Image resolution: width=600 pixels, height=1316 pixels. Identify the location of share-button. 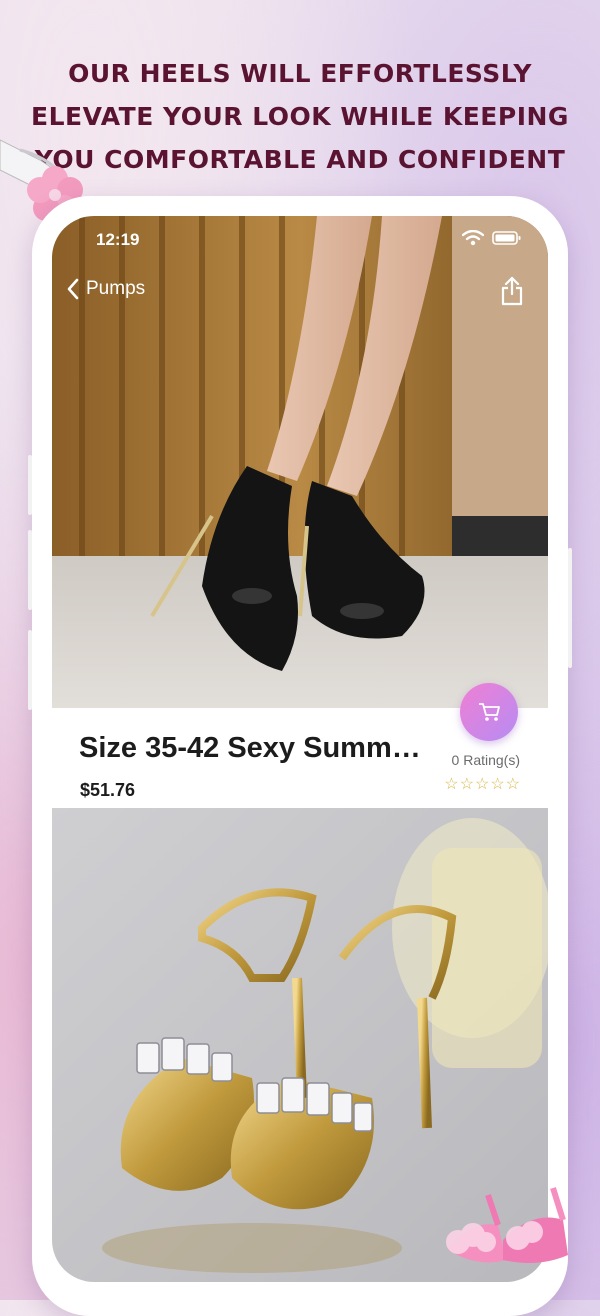
(512, 293).